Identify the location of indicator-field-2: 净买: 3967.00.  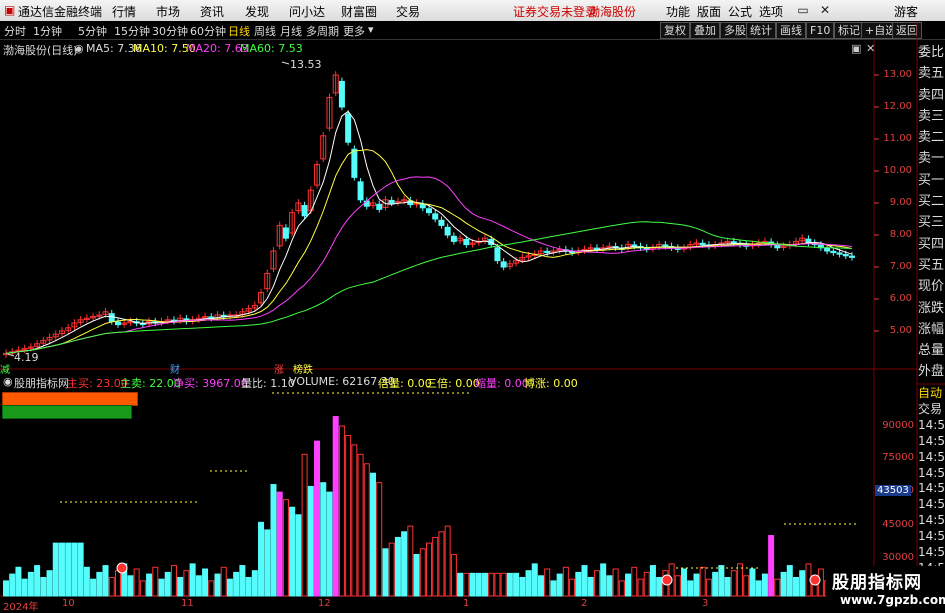
(210, 383).